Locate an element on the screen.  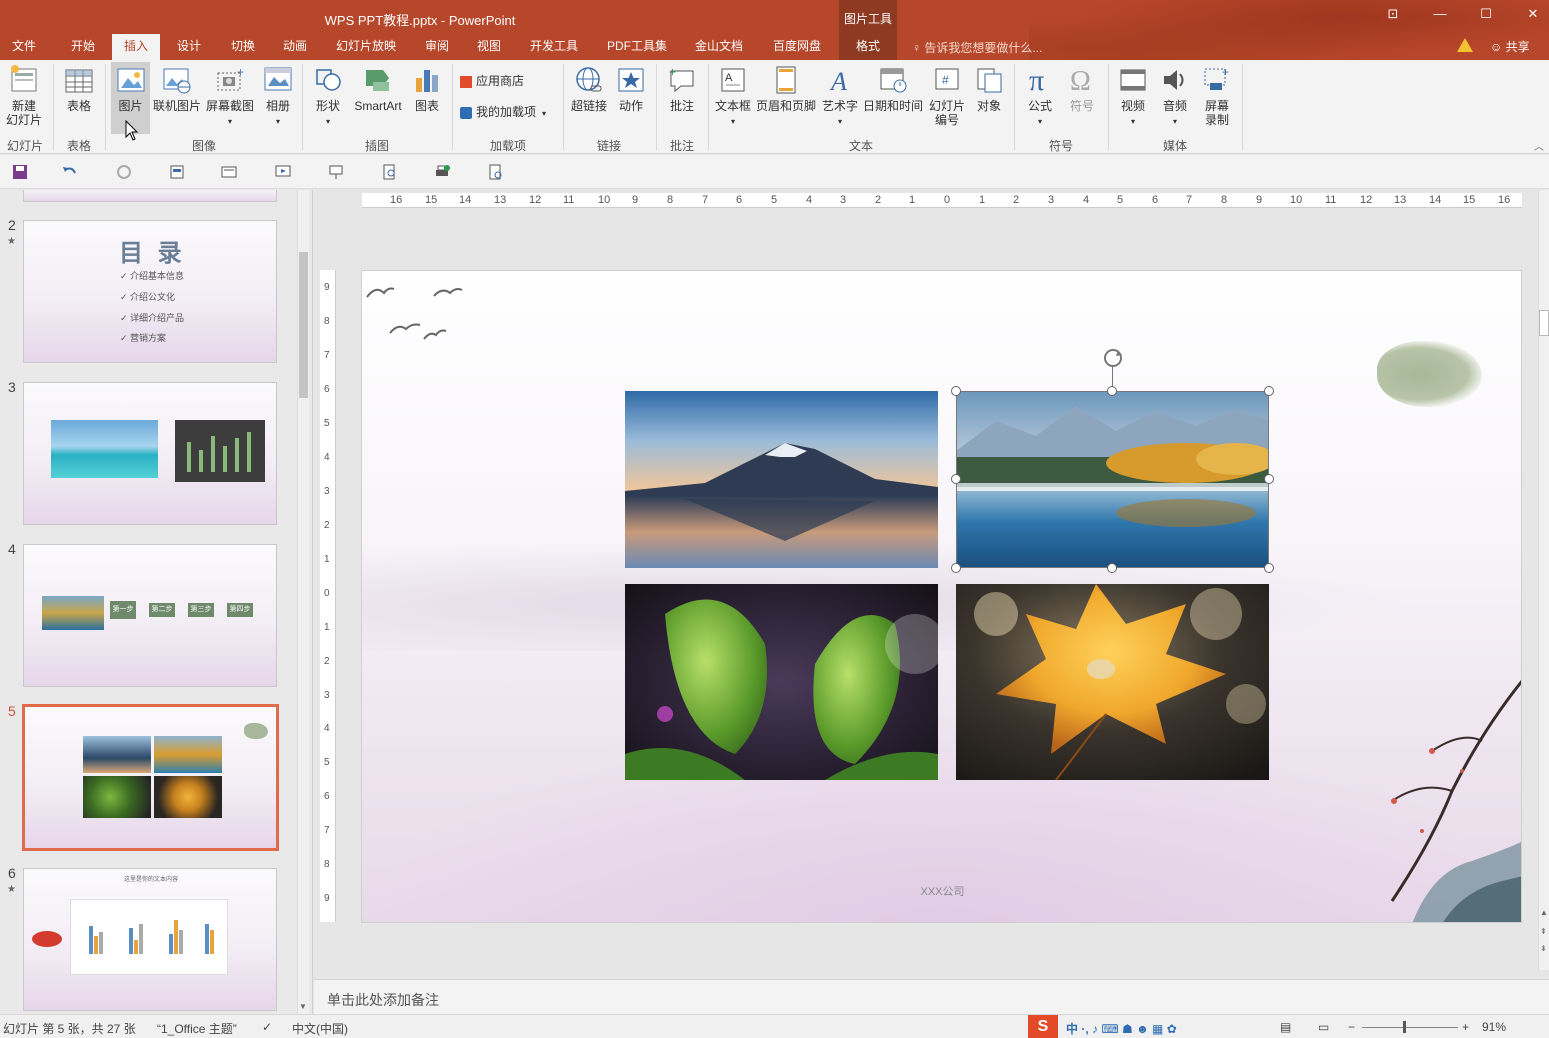
wordart-button: A 艺术字 ▾ is located at coordinates (840, 96).